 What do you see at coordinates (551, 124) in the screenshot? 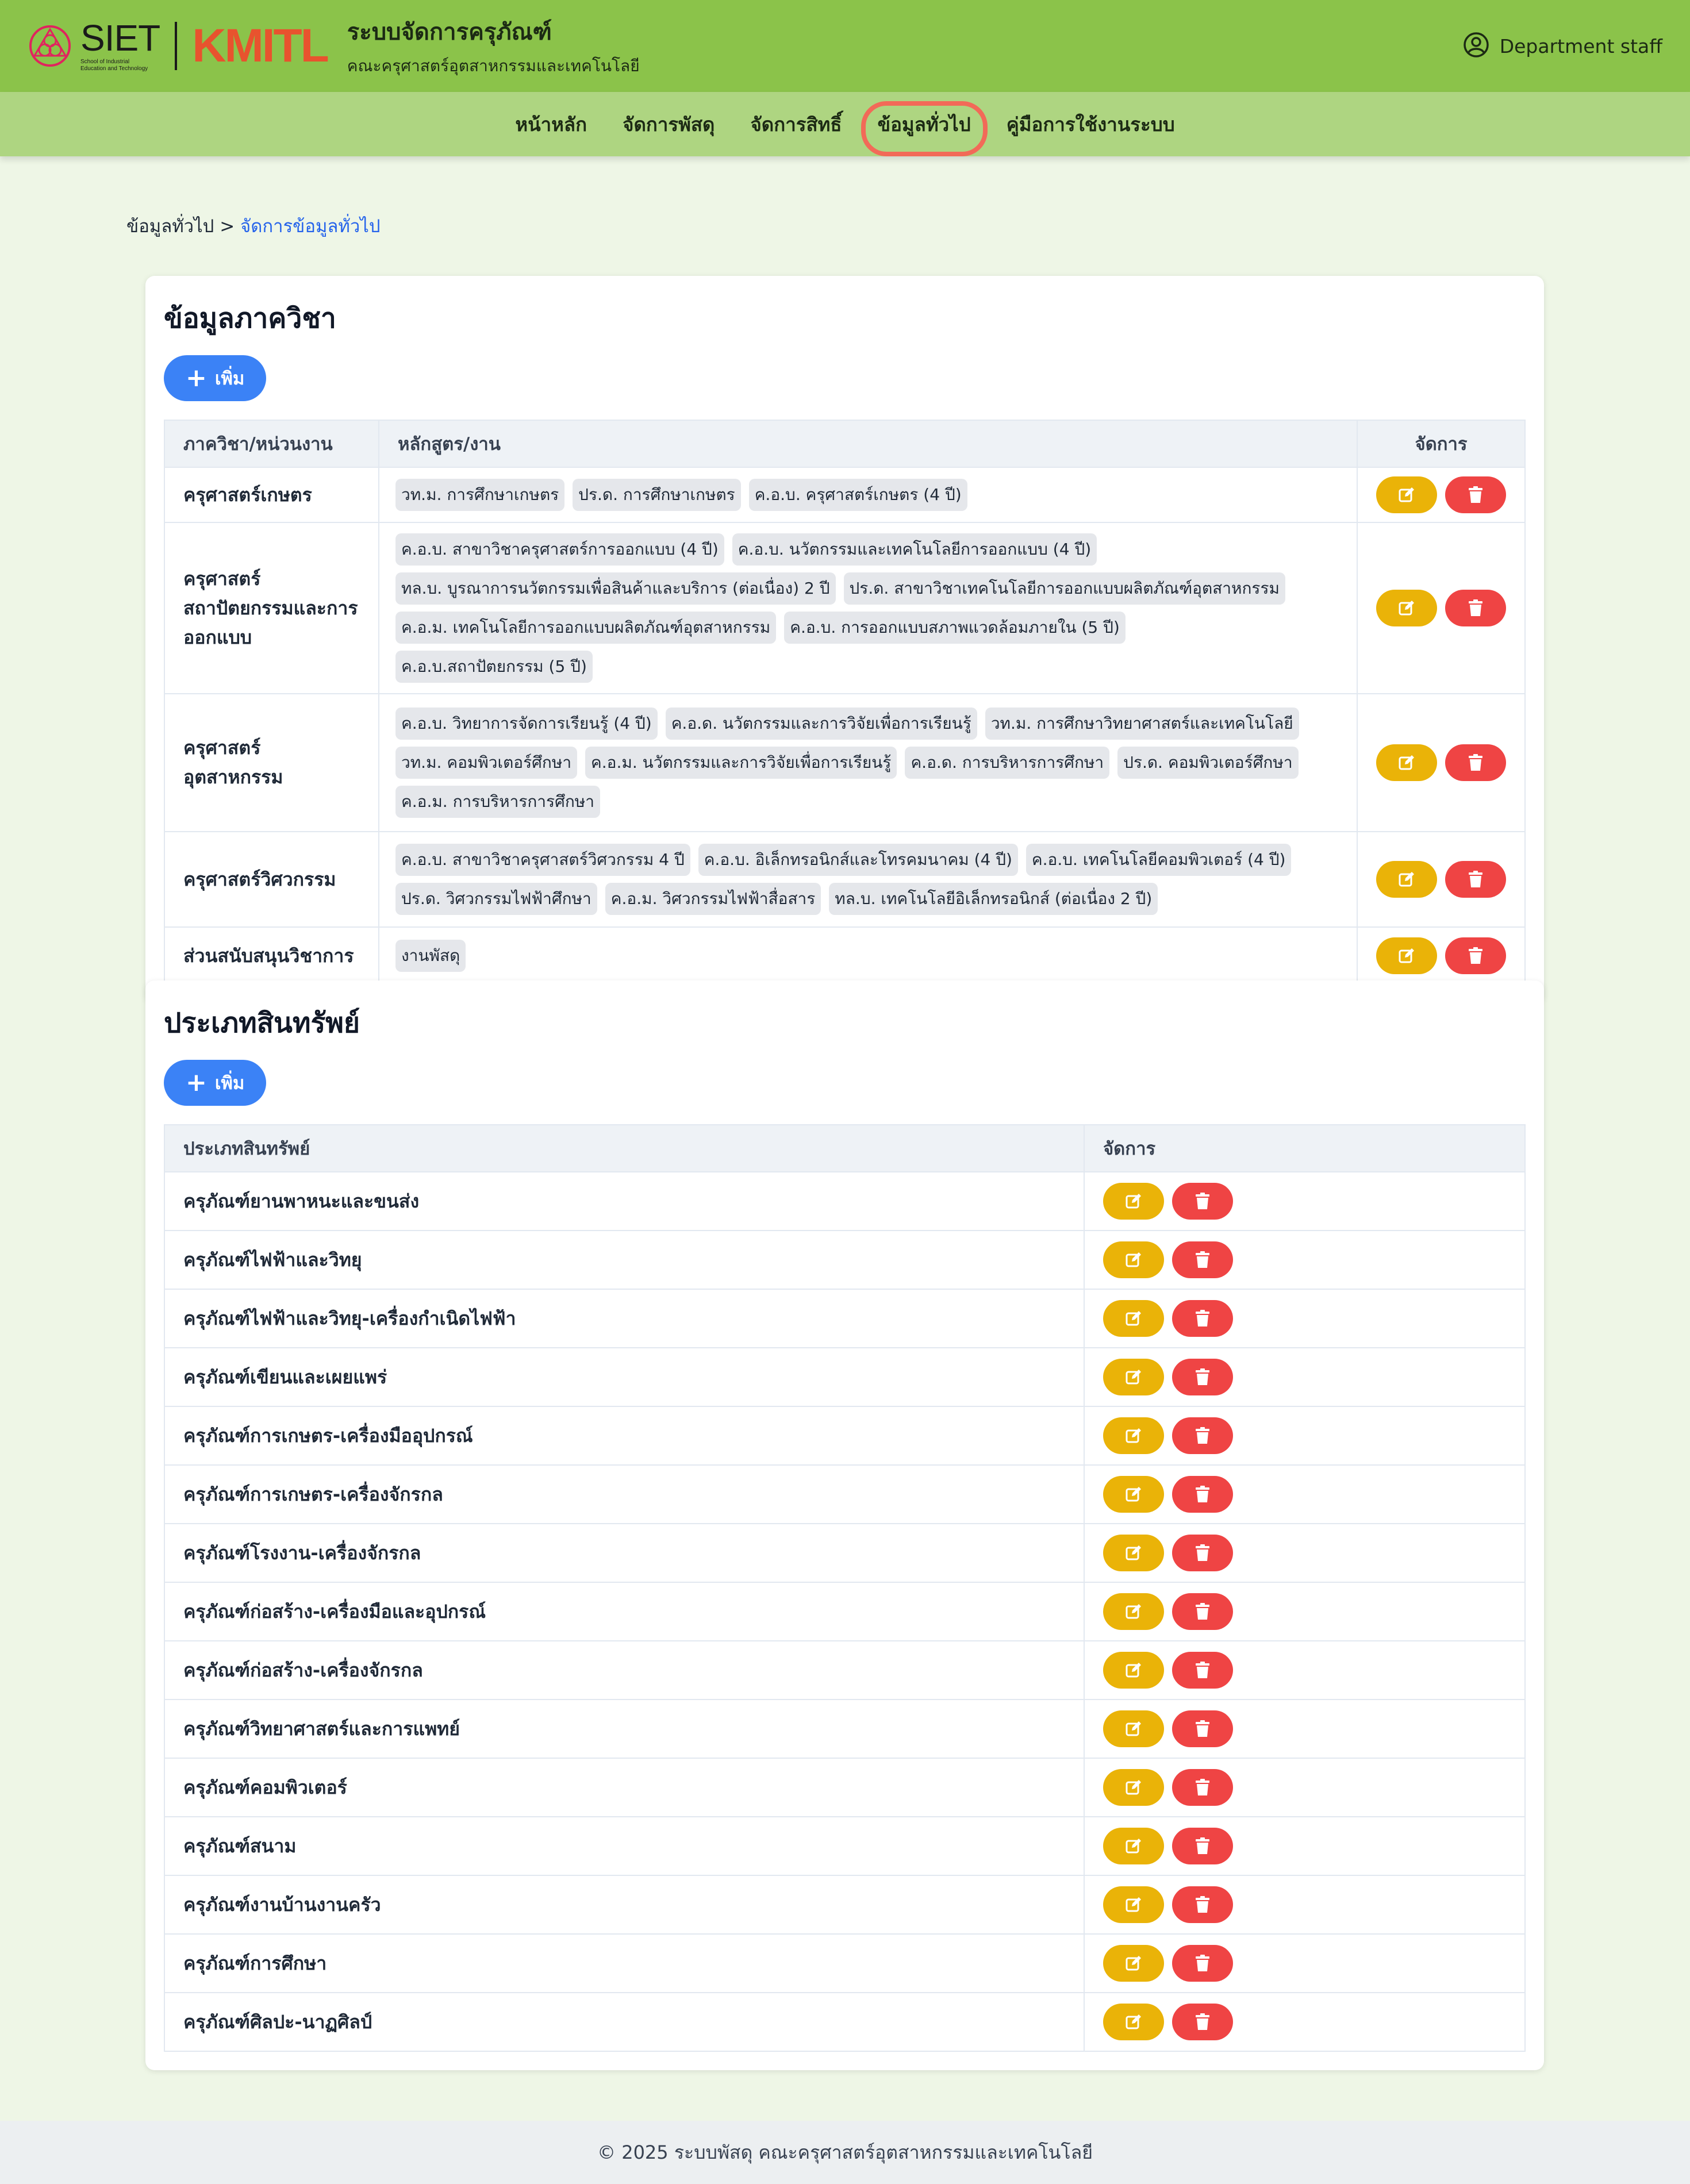
I see `nav-item-home: หน้าหลัก` at bounding box center [551, 124].